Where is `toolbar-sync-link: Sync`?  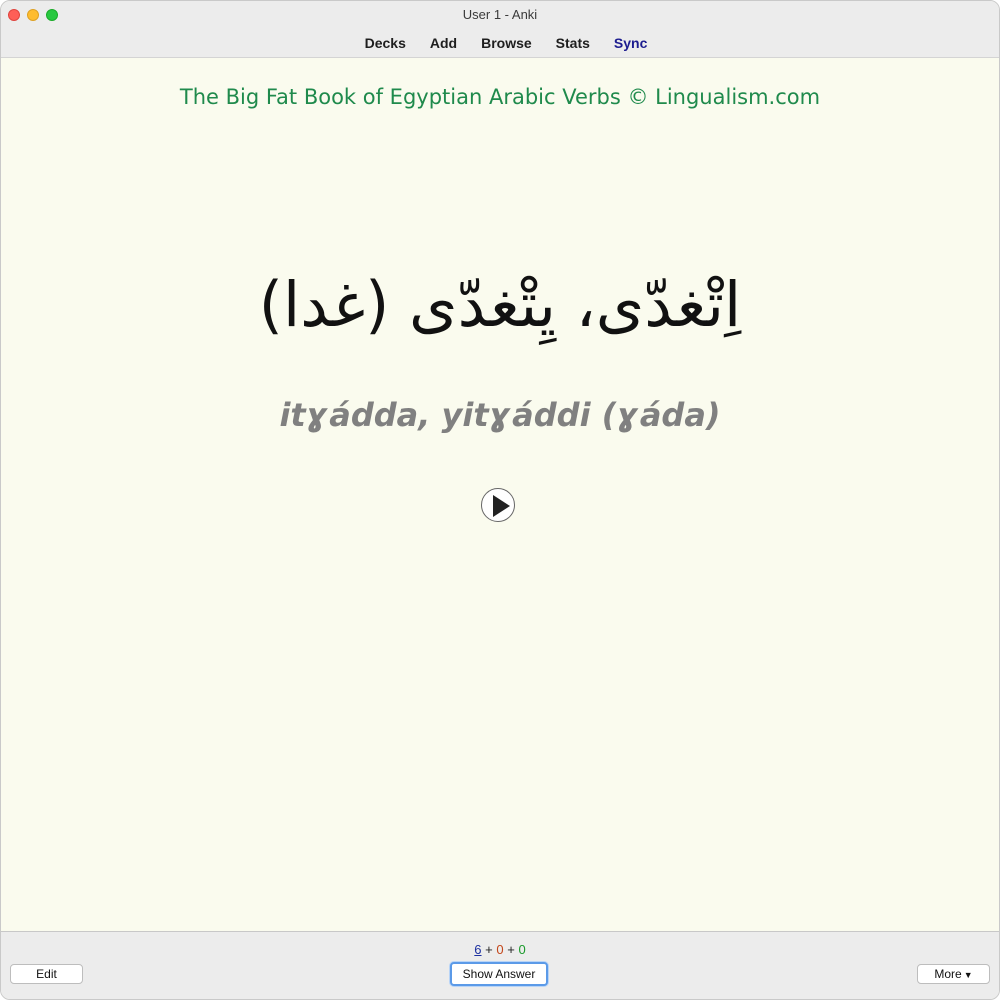 toolbar-sync-link: Sync is located at coordinates (630, 43).